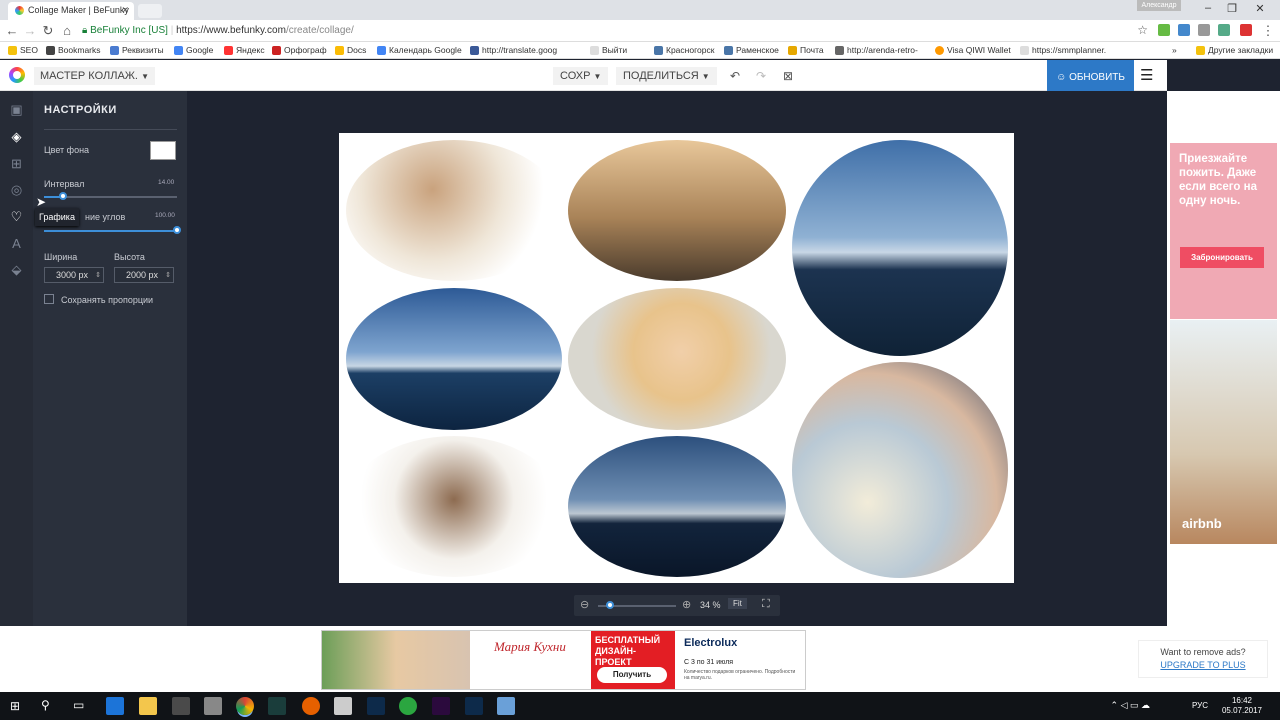 Image resolution: width=1280 pixels, height=720 pixels. I want to click on close-tab-icon: ✕, so click(125, 10).